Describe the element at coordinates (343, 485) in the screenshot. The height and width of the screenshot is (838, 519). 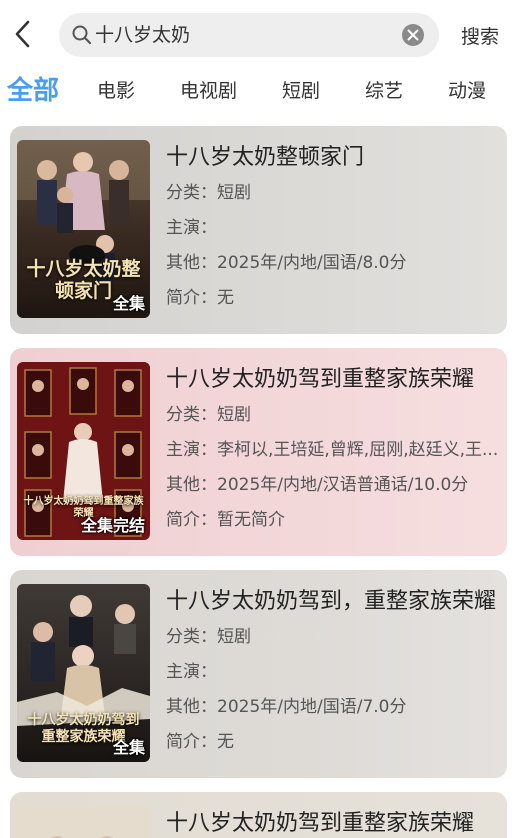
I see `other-value: 2025年/内地/汉语普通话/10.0分` at that location.